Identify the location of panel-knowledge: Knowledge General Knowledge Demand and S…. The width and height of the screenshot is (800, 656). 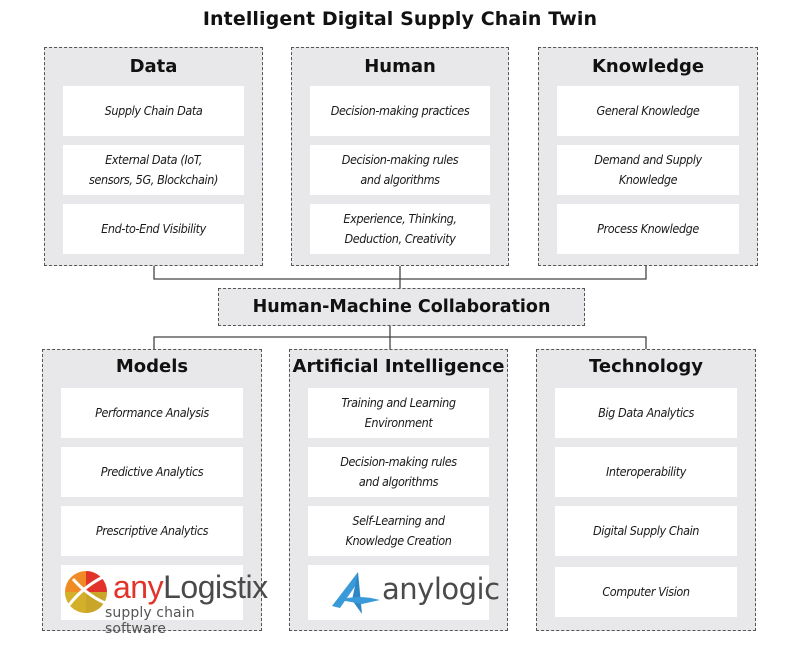
(648, 156).